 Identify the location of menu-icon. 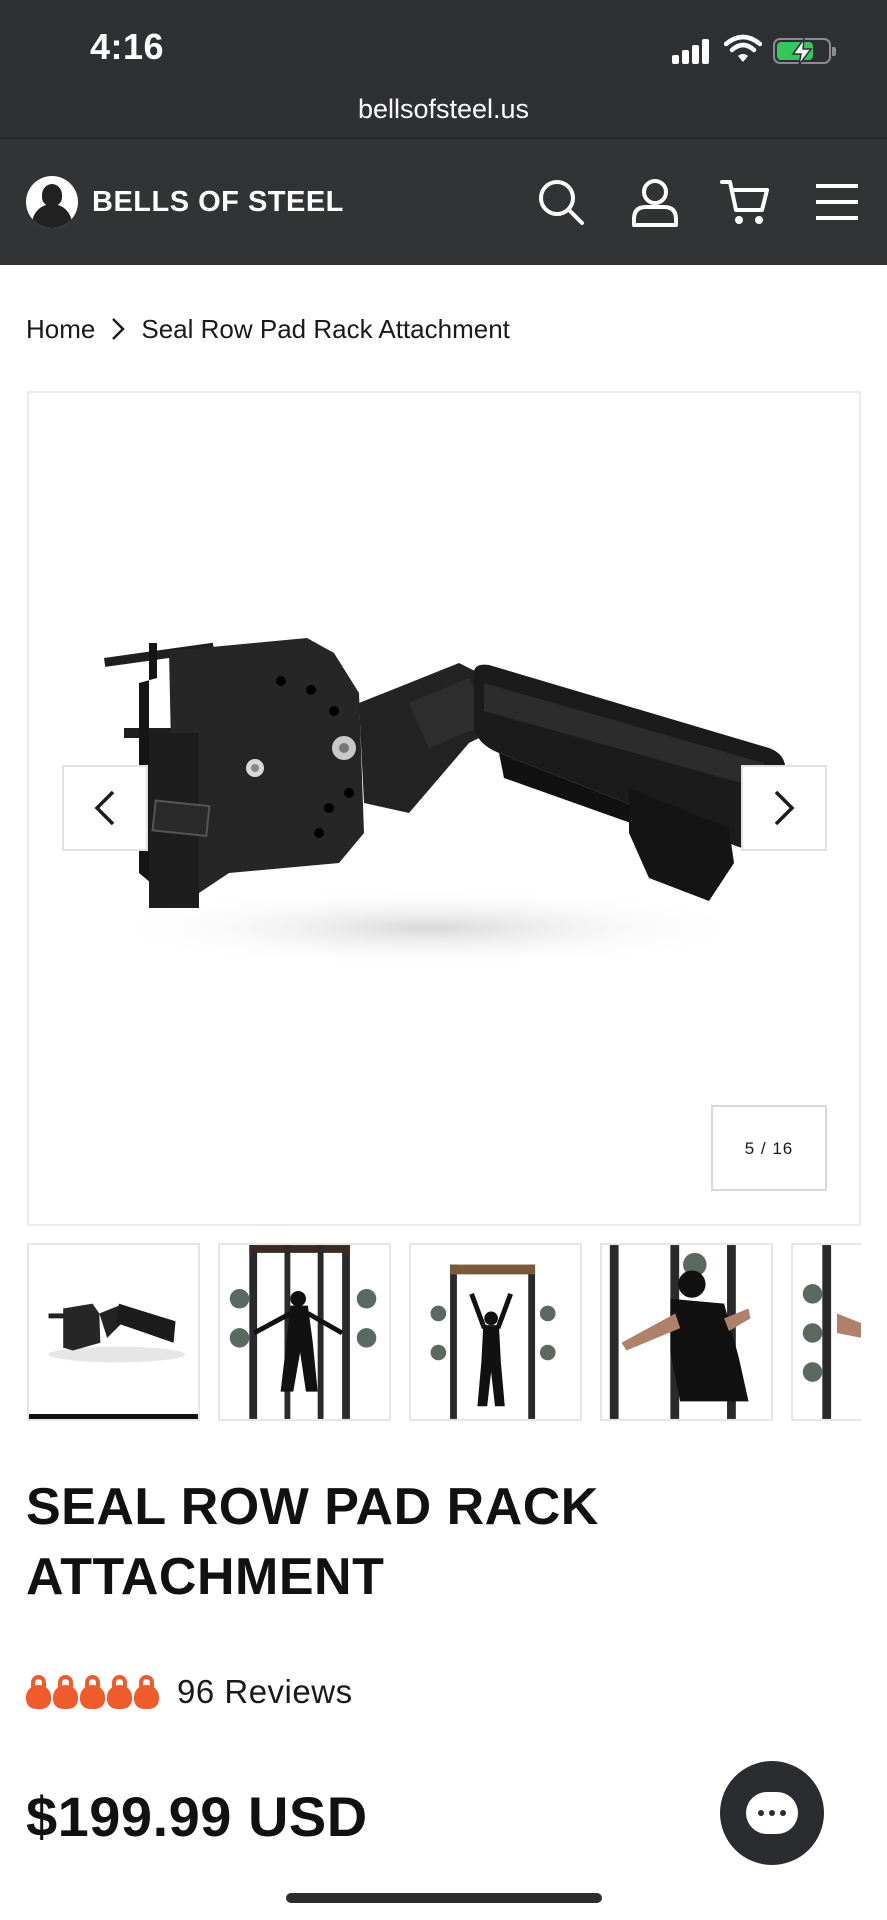
(837, 202).